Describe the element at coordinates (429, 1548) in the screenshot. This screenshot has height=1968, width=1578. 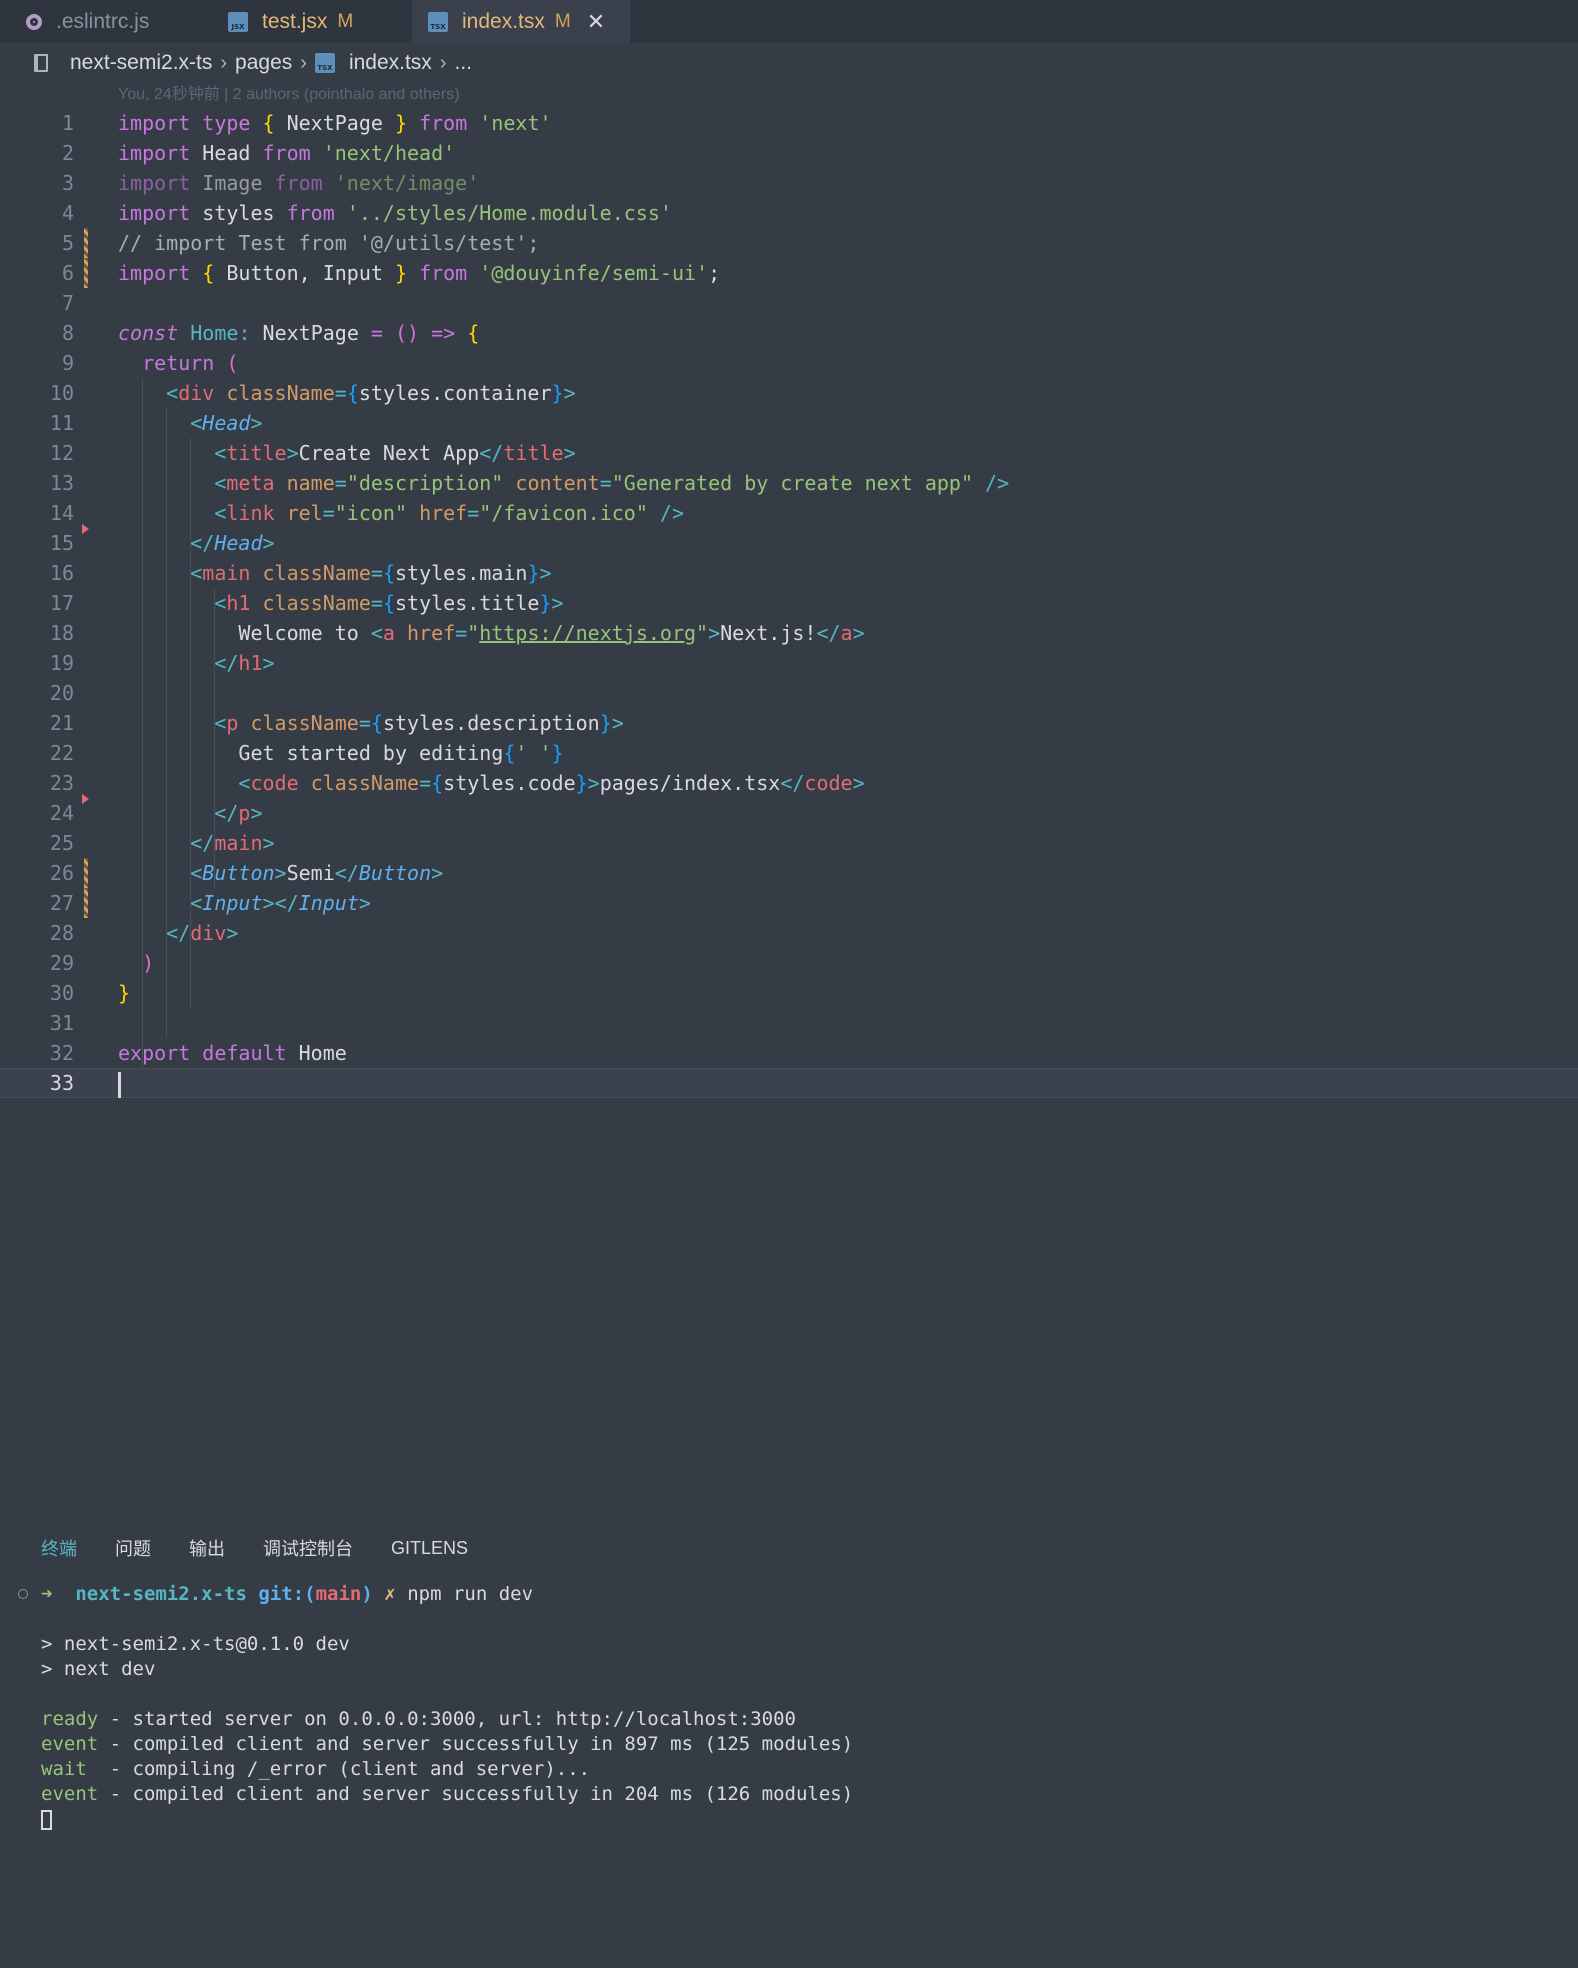
I see `tab-gitlens: GITLENS` at that location.